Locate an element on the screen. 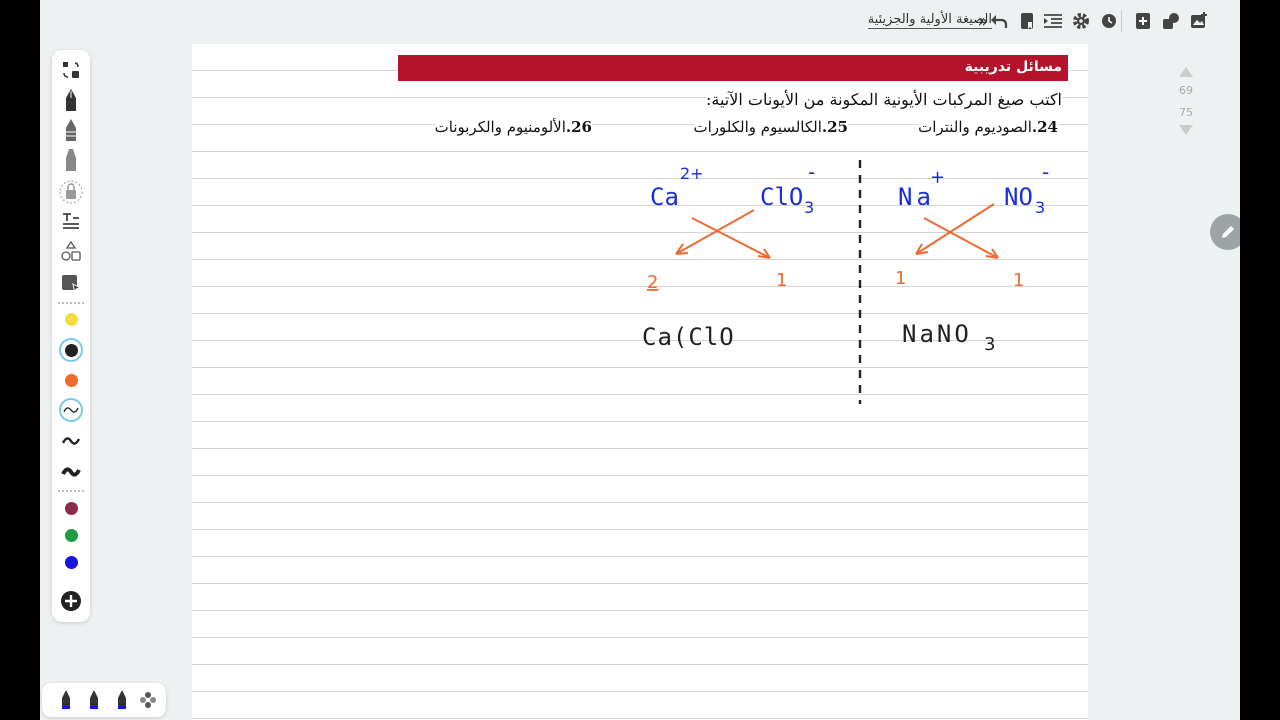  ink-ca-clo3-partial: Ca(ClO is located at coordinates (688, 337).